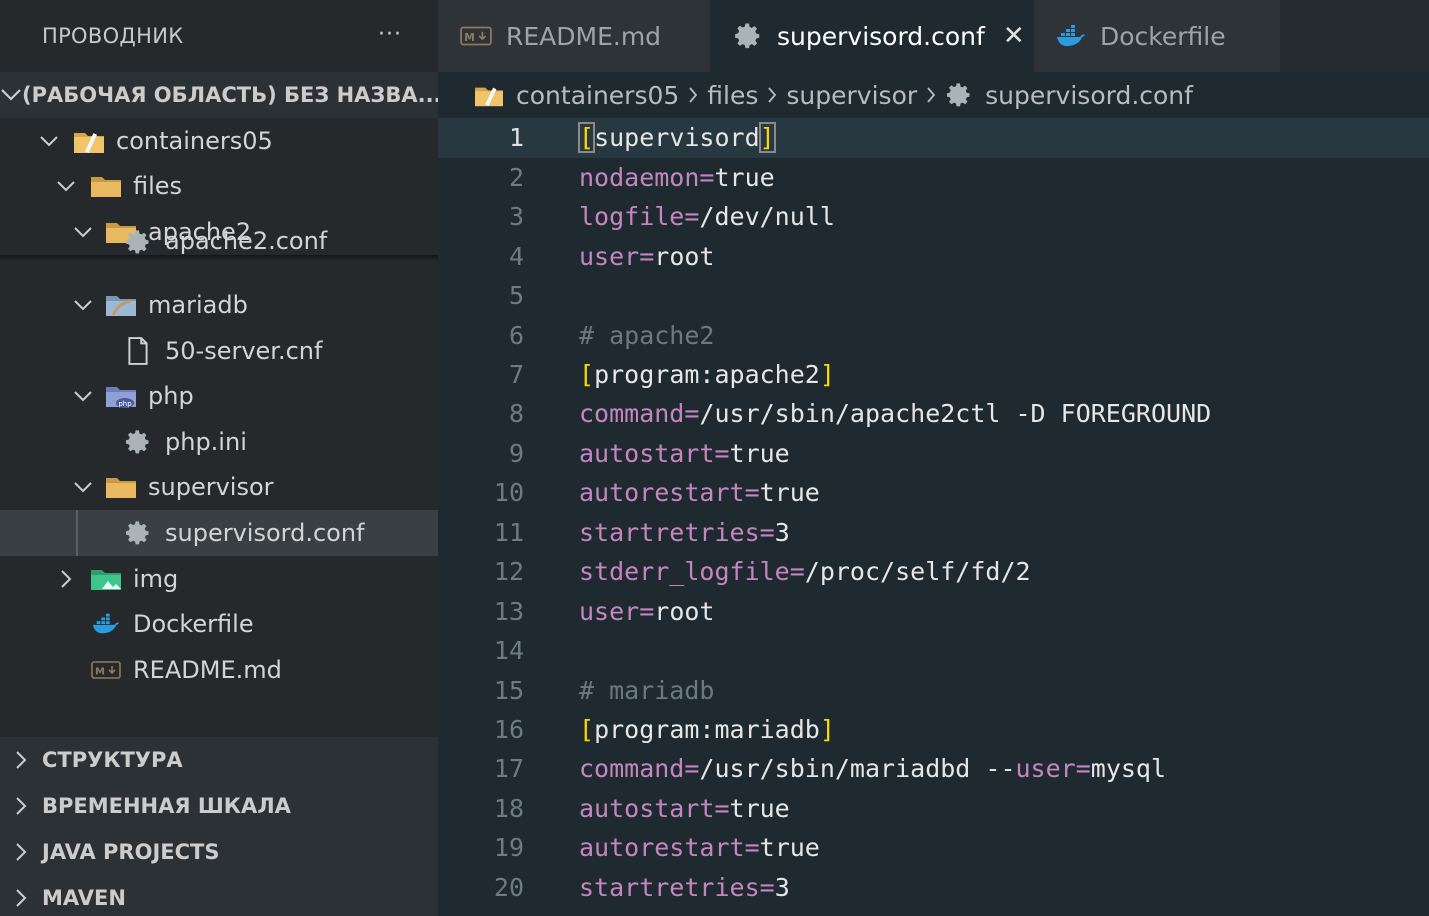 This screenshot has height=916, width=1429. I want to click on tree-folder-item: containers05, so click(219, 141).